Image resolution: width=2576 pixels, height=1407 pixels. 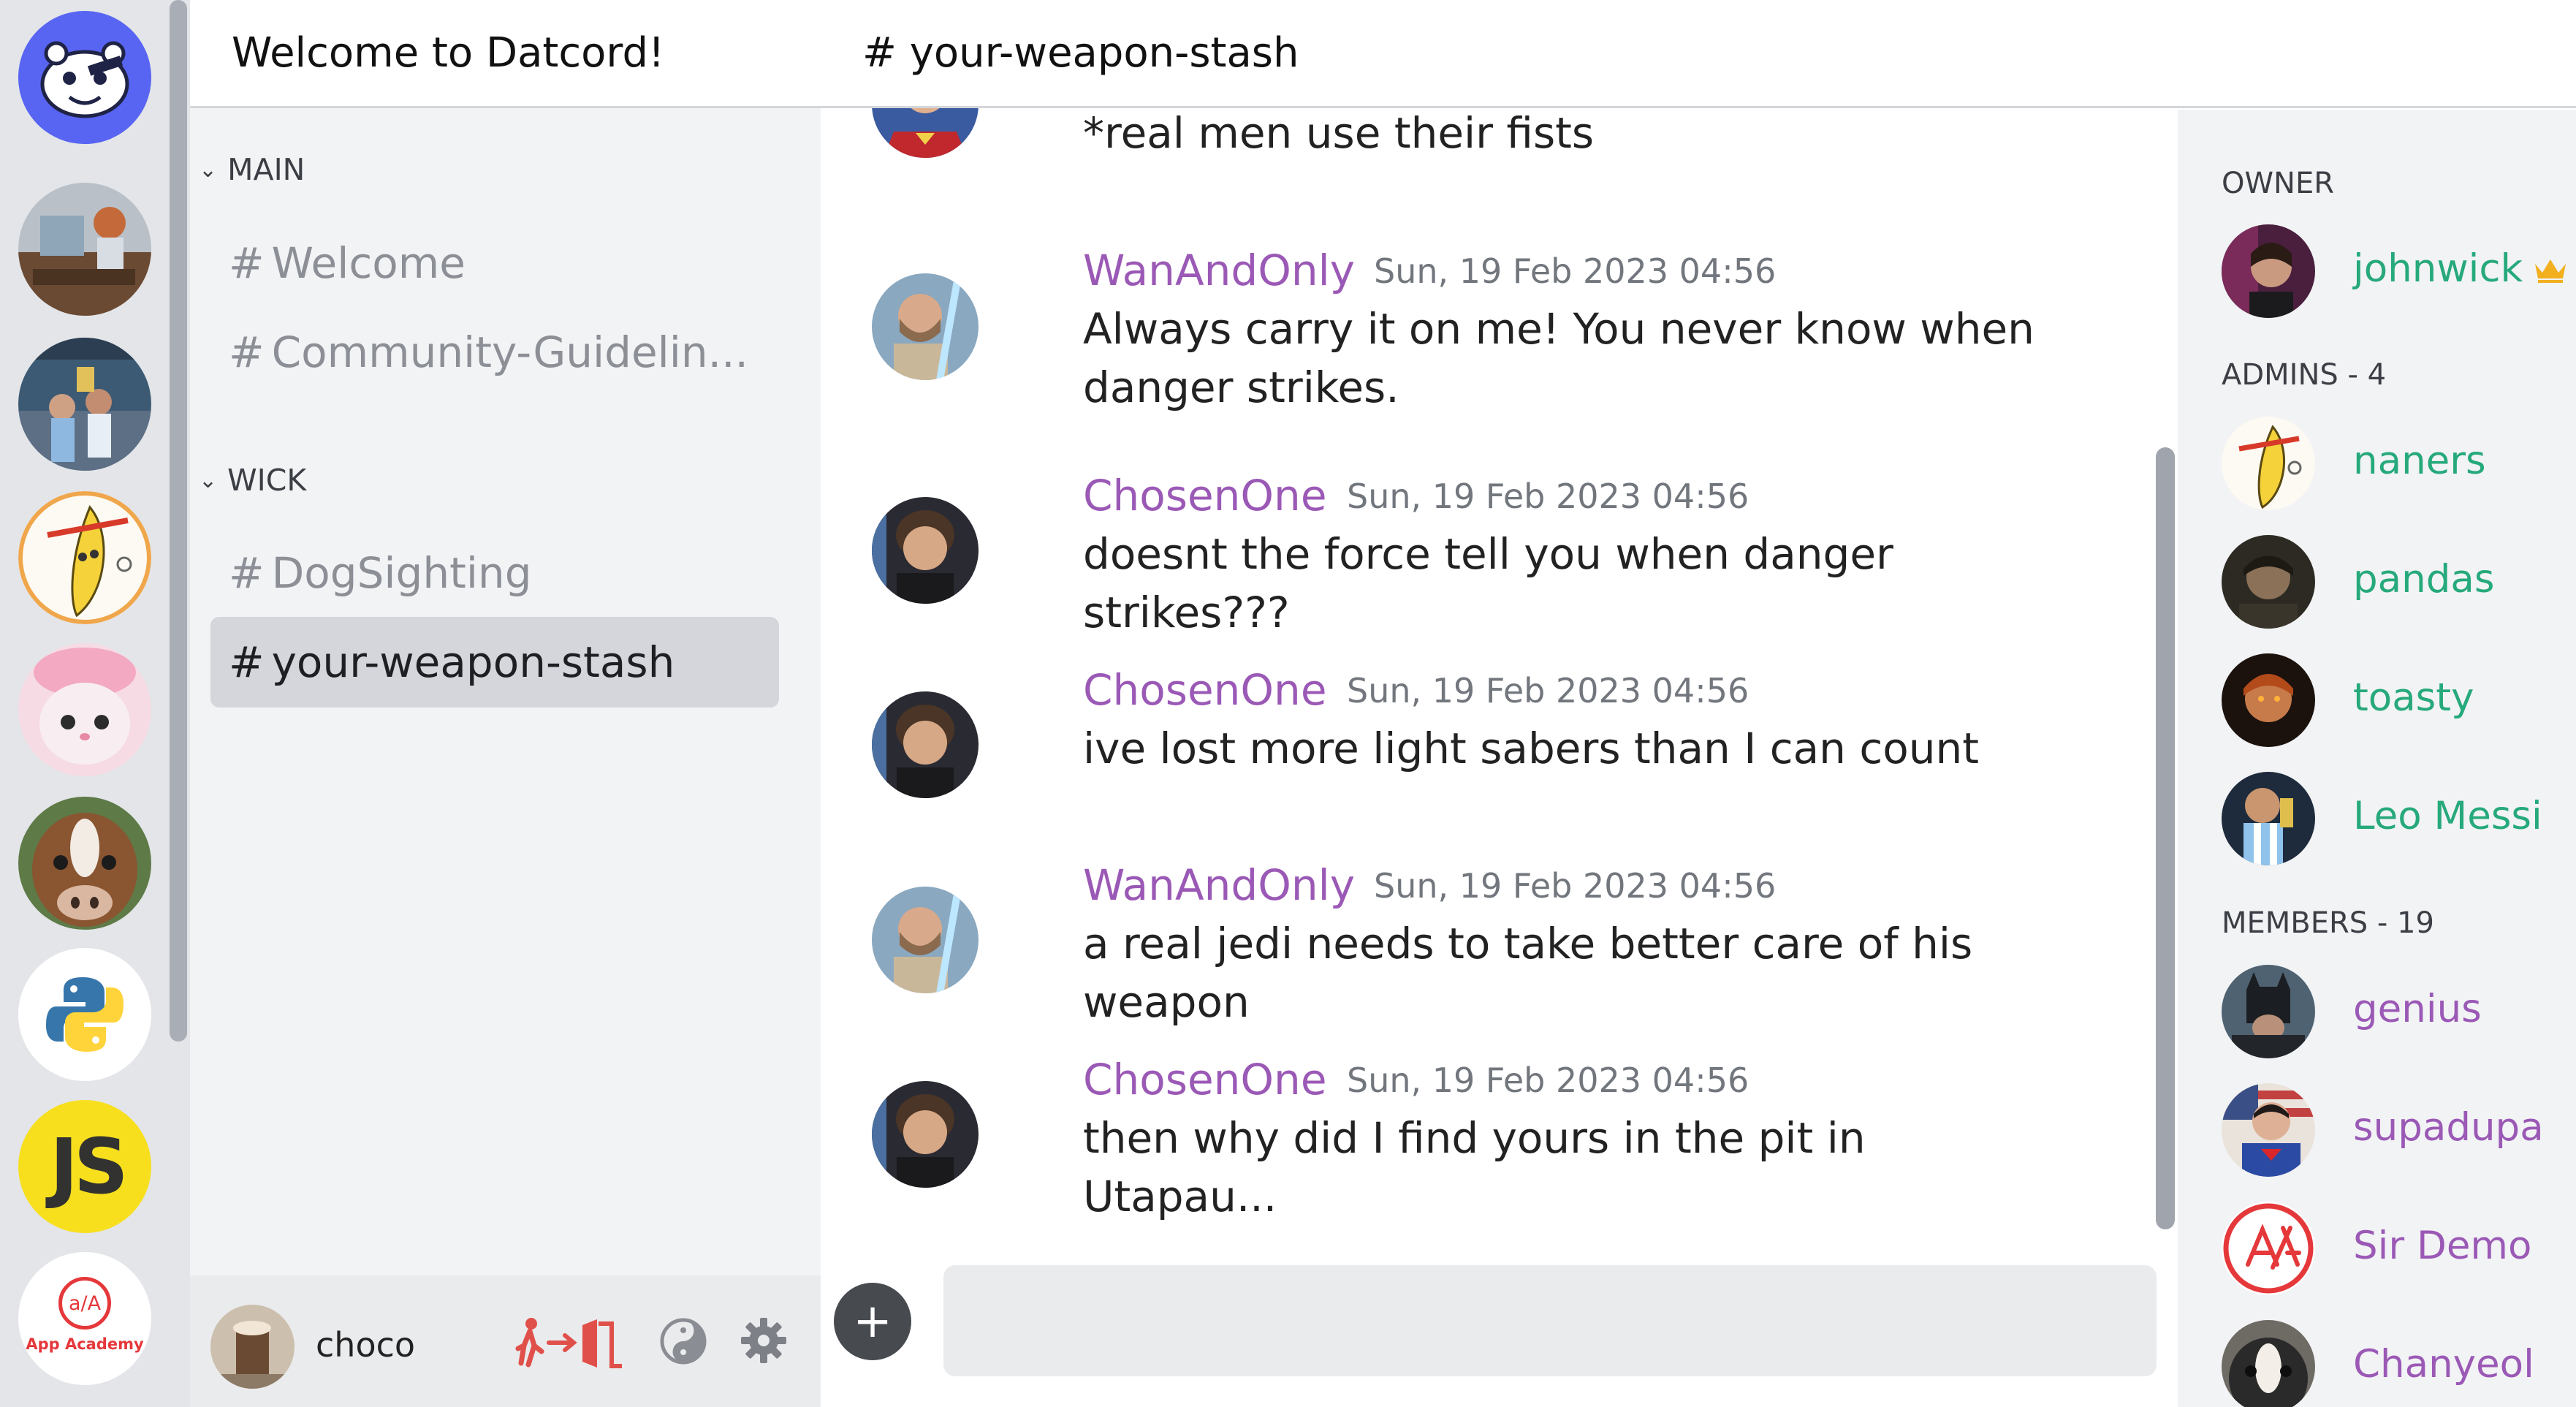 I want to click on channel-label: DogSighting, so click(x=402, y=573).